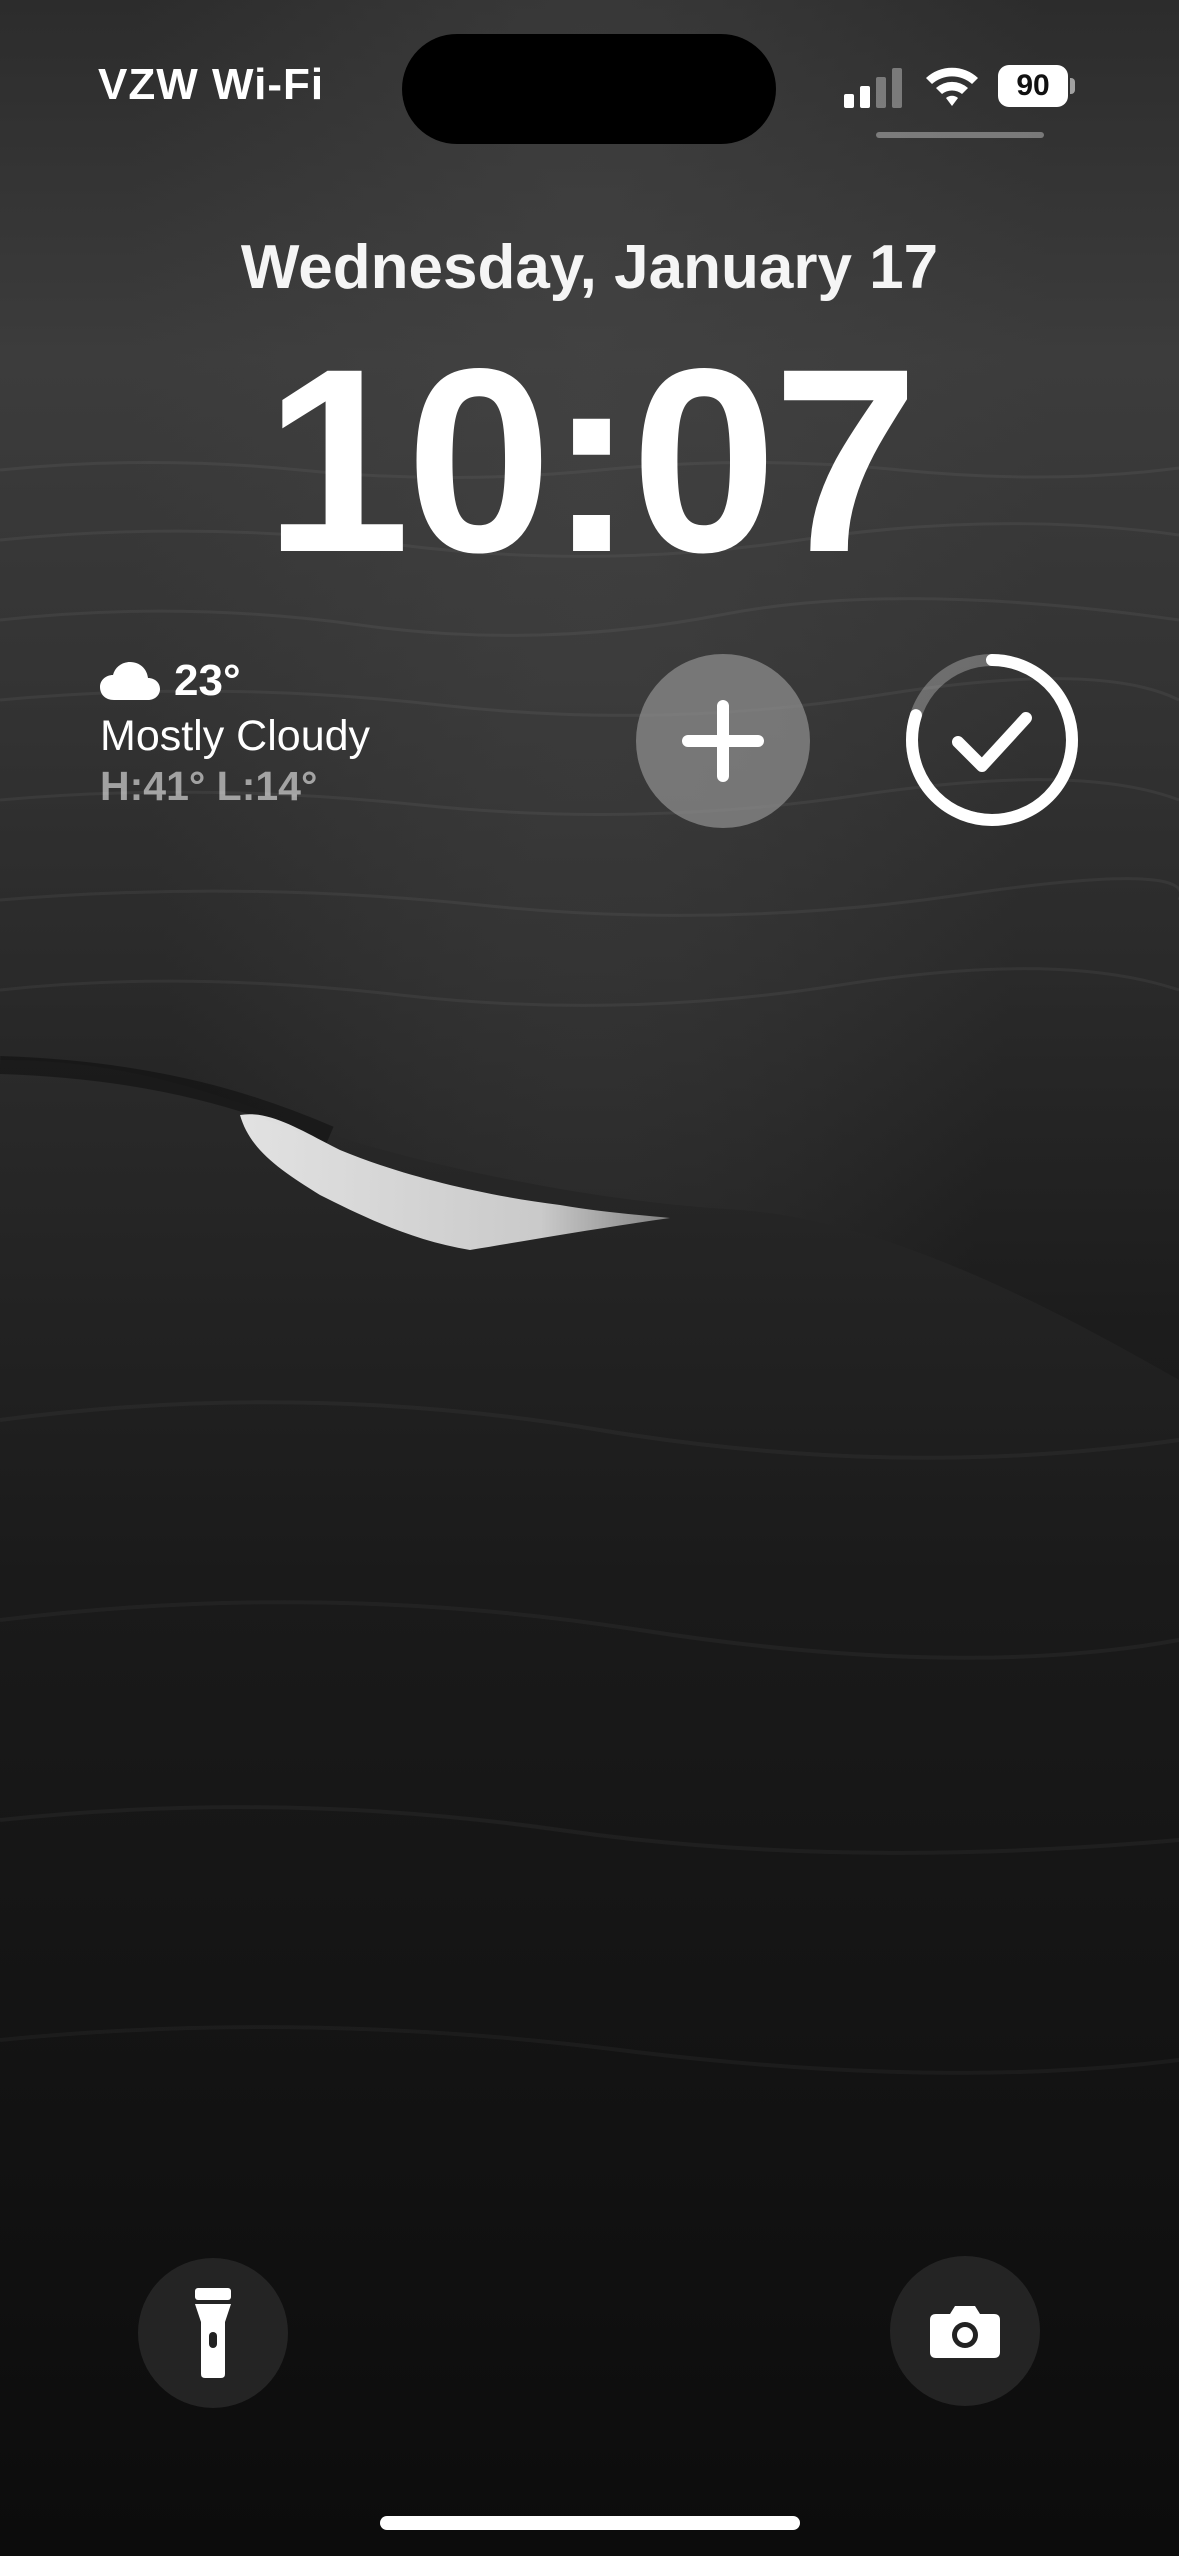 The image size is (1179, 2556). Describe the element at coordinates (1072, 86) in the screenshot. I see `battery-tip` at that location.